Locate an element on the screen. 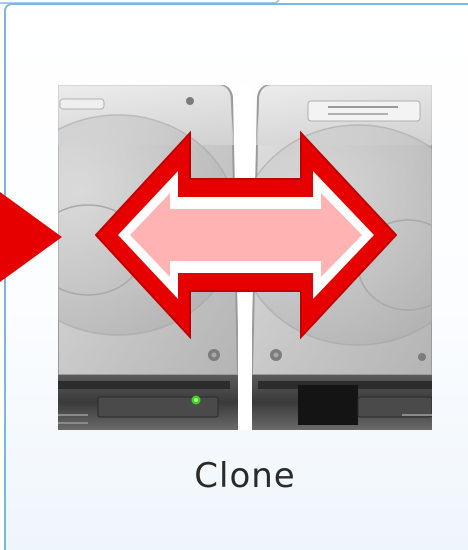 The width and height of the screenshot is (468, 550). clone-label: Clone is located at coordinates (245, 476).